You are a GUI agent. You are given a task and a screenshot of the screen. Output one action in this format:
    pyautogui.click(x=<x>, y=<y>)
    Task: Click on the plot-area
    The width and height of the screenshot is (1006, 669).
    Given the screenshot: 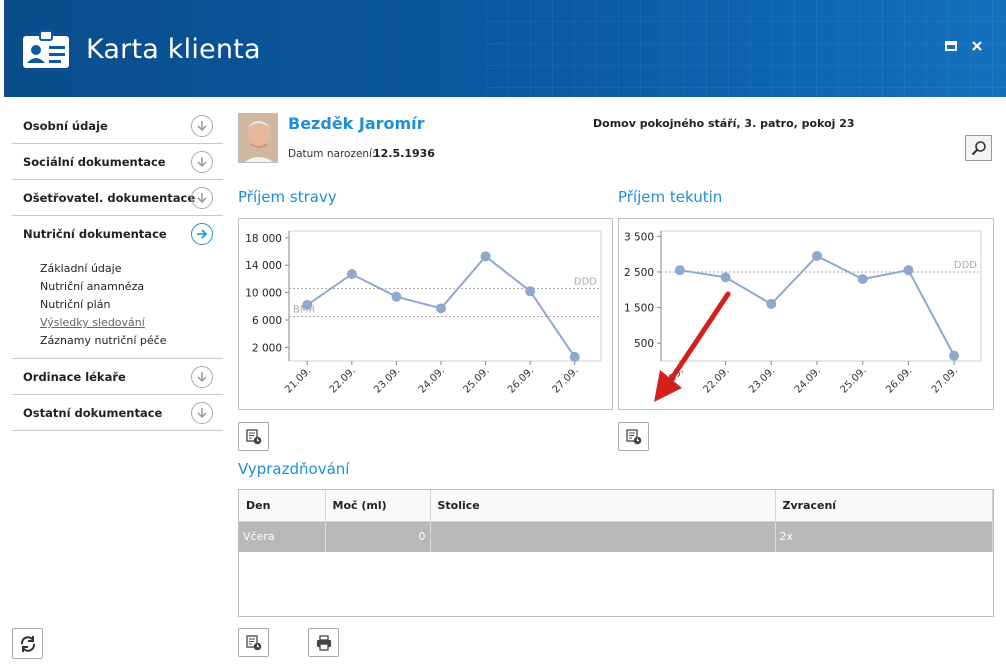 What is the action you would take?
    pyautogui.click(x=445, y=296)
    